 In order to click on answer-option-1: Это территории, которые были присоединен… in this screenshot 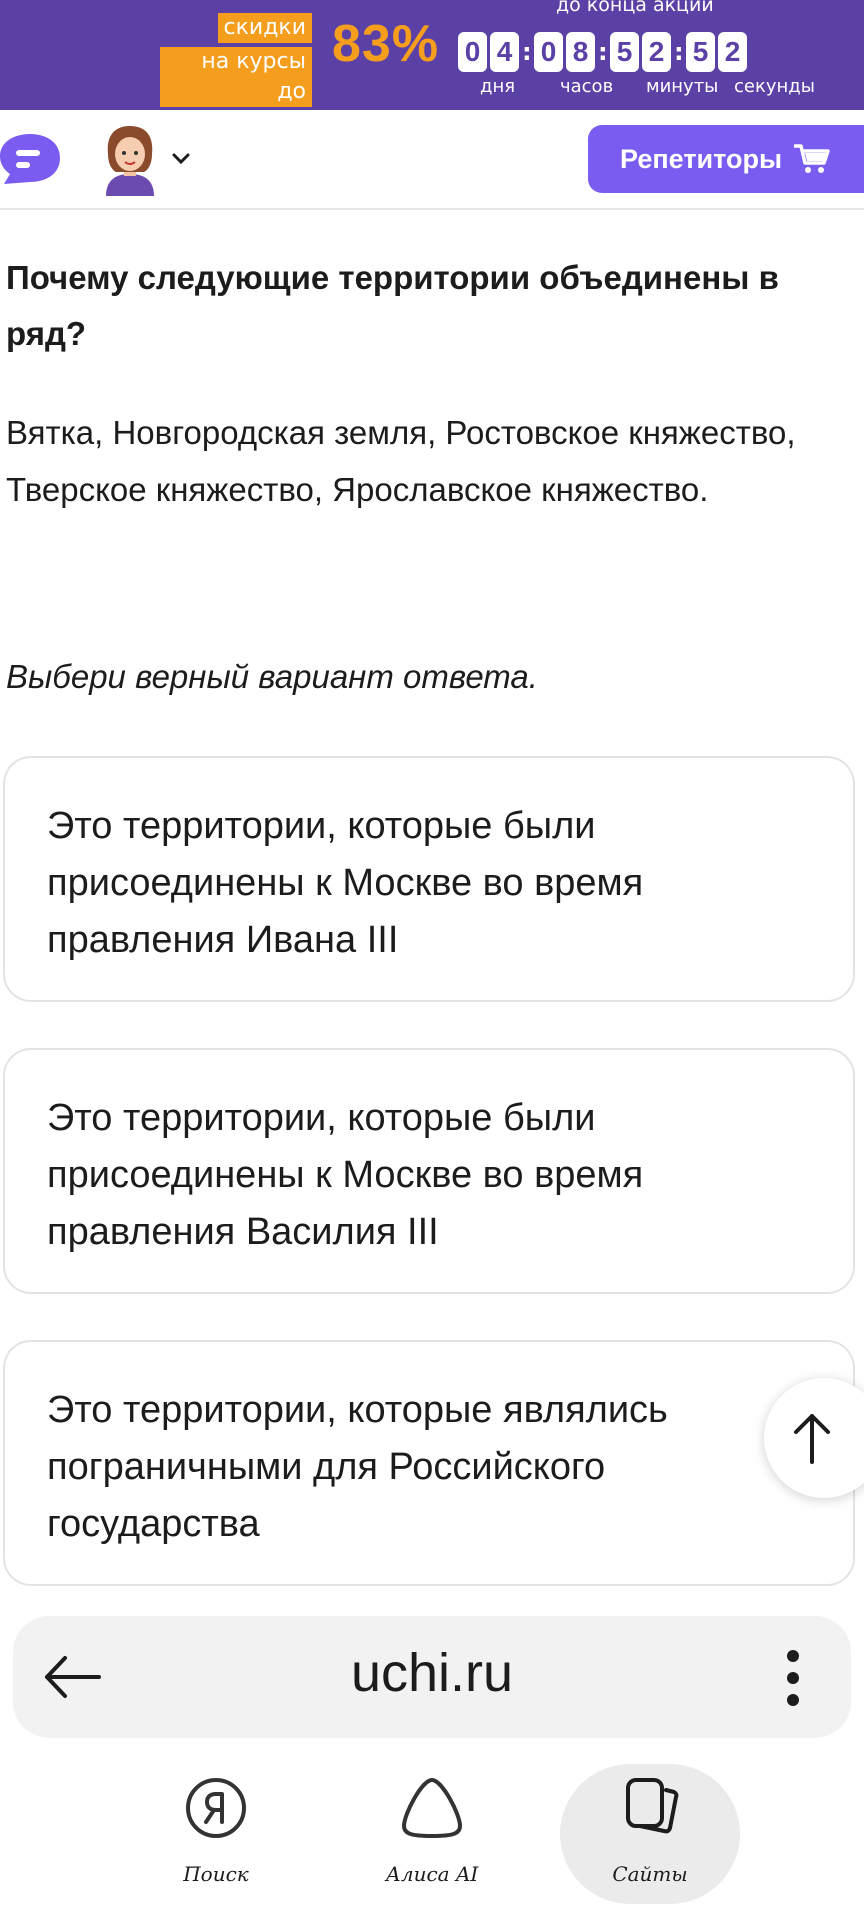, I will do `click(429, 879)`.